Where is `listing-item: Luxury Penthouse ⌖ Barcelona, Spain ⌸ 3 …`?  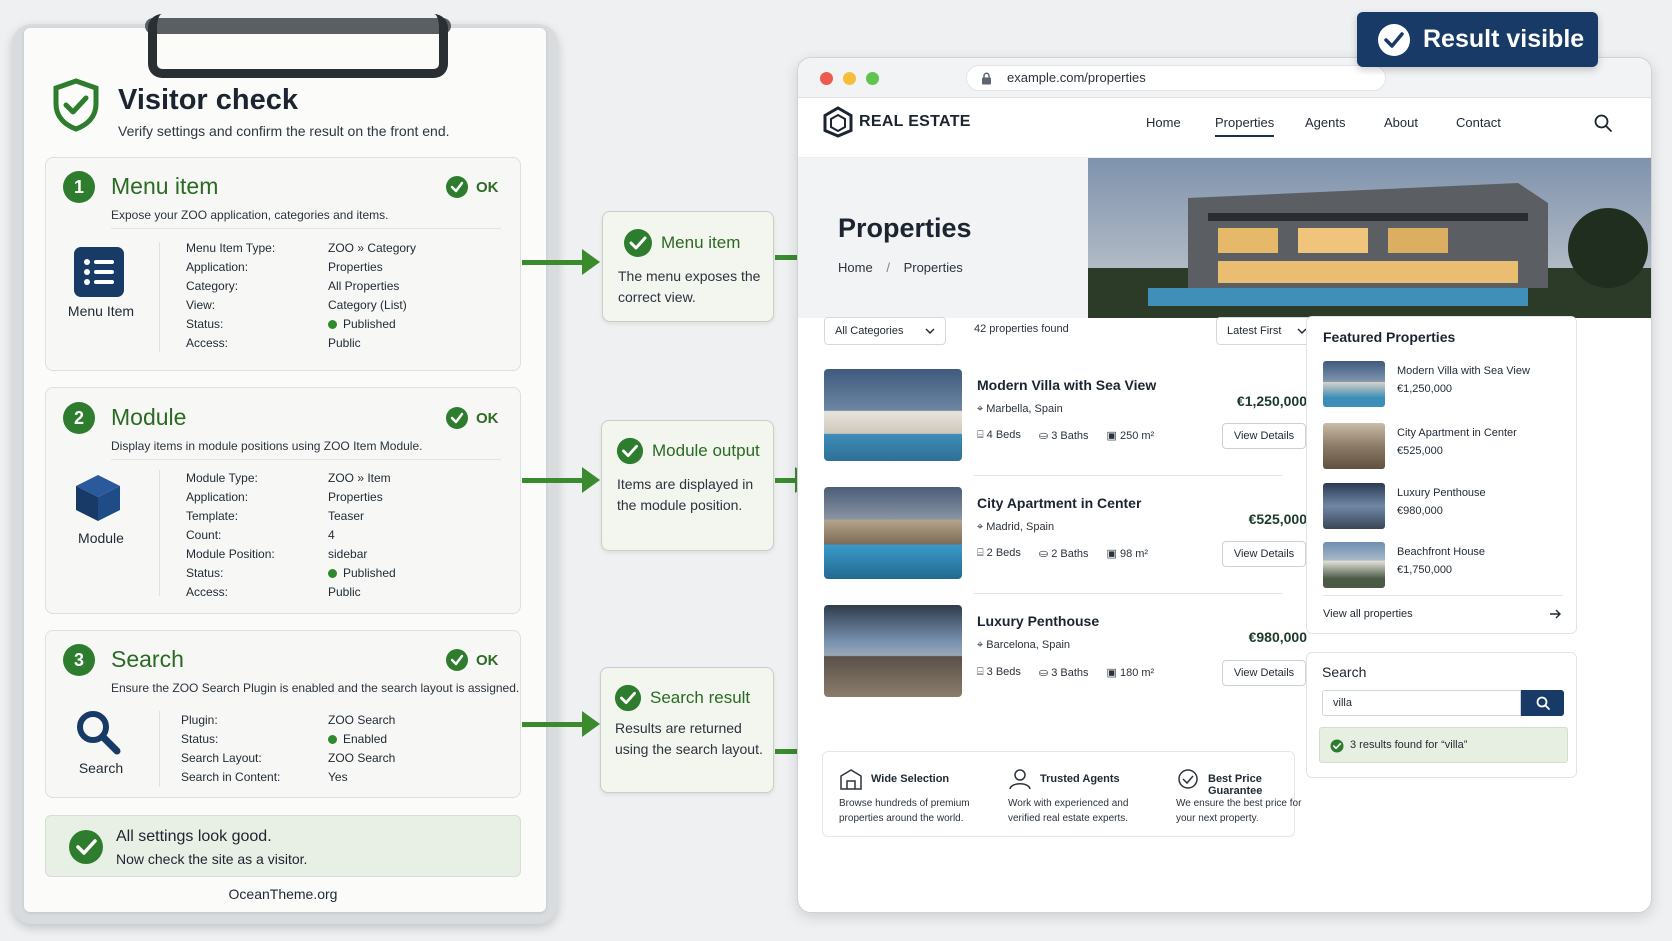 listing-item: Luxury Penthouse ⌖ Barcelona, Spain ⌸ 3 … is located at coordinates (1067, 655).